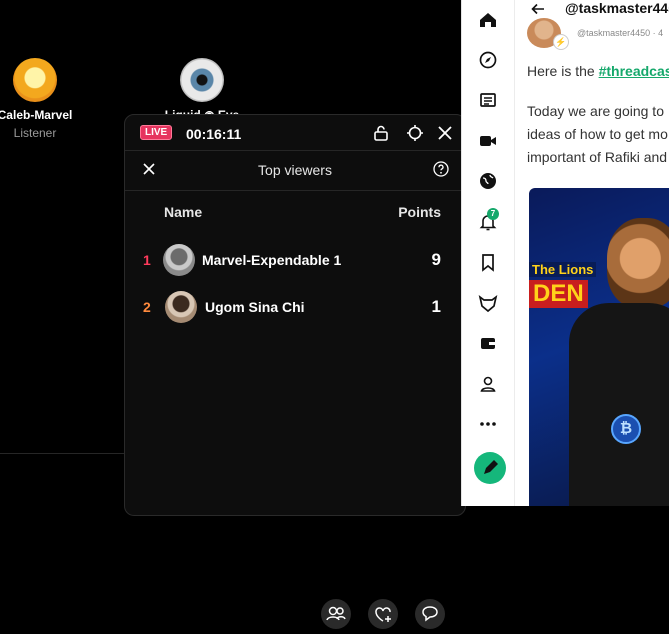  Describe the element at coordinates (558, 294) in the screenshot. I see `image-caption-bottom: DEN` at that location.